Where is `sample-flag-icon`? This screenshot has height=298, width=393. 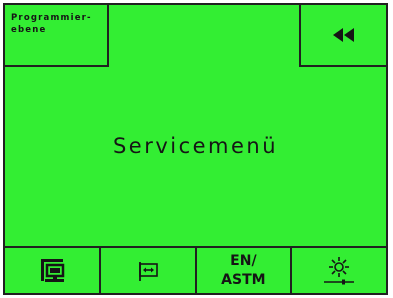 sample-flag-icon is located at coordinates (148, 271).